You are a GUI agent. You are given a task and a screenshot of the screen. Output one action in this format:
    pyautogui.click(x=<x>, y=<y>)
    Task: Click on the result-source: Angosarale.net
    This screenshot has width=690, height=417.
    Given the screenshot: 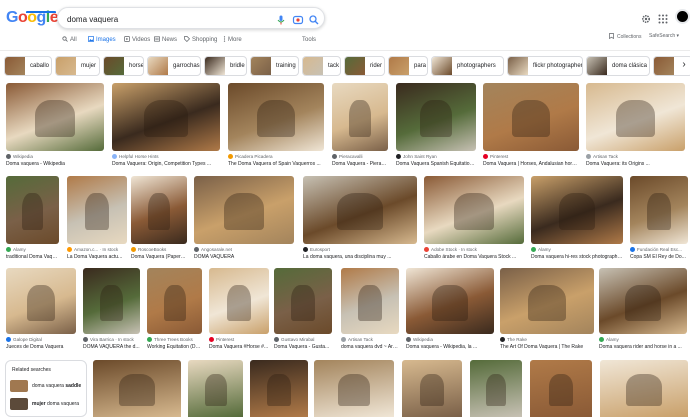 What is the action you would take?
    pyautogui.click(x=244, y=249)
    